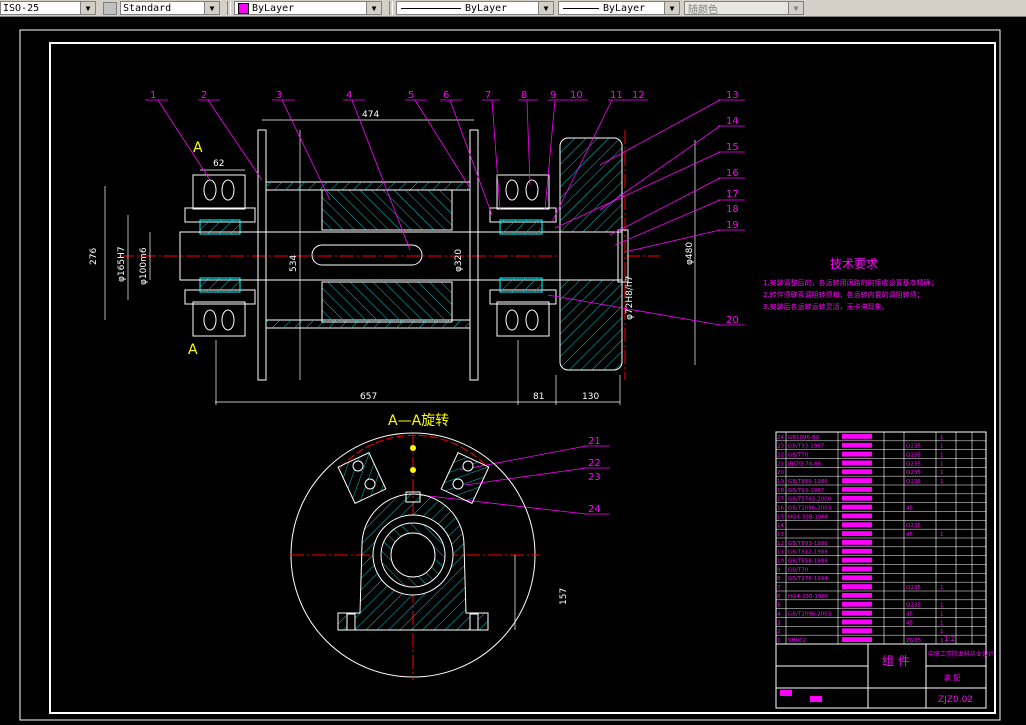 The image size is (1026, 725). I want to click on bom-no: 24, so click(780, 438).